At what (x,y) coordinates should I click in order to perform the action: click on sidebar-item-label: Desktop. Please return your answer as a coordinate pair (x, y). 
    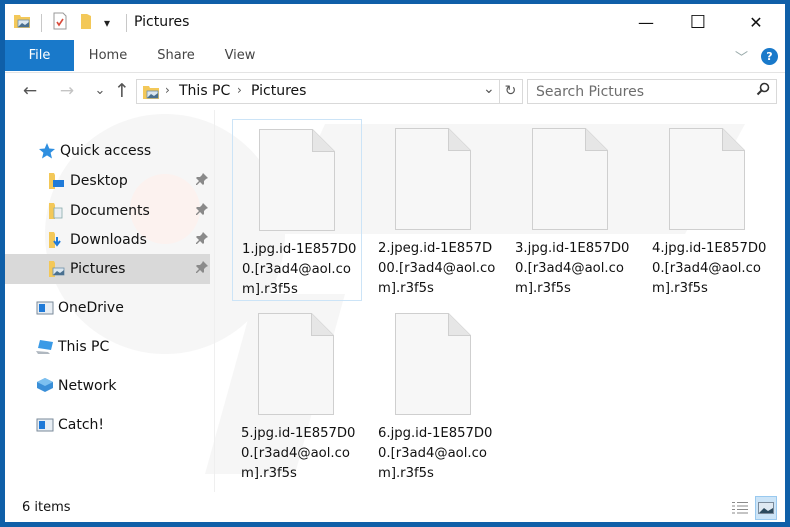
    Looking at the image, I should click on (99, 181).